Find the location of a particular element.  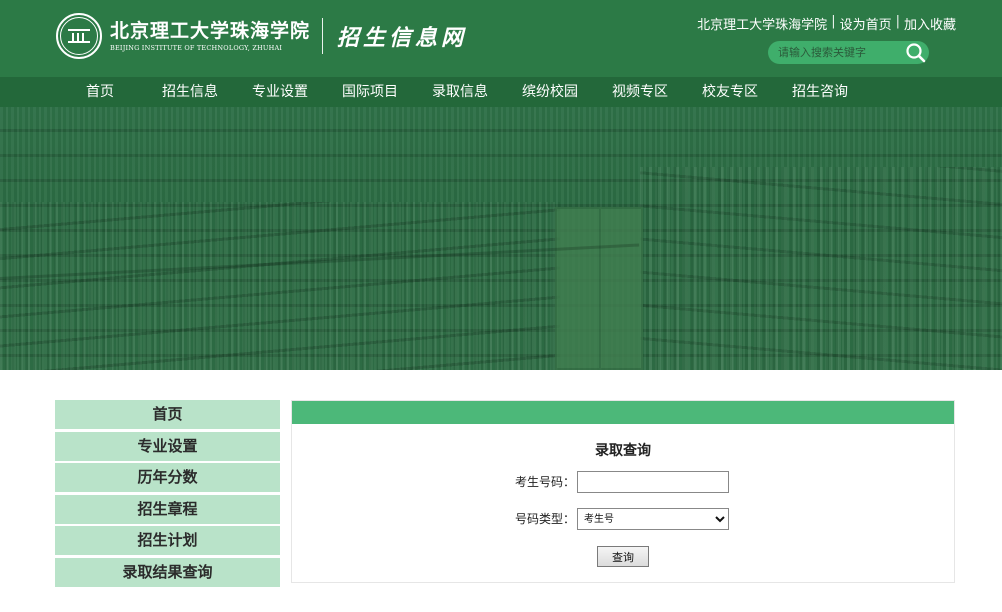

nav-item-enrollment-info: 录取信息 is located at coordinates (460, 92).